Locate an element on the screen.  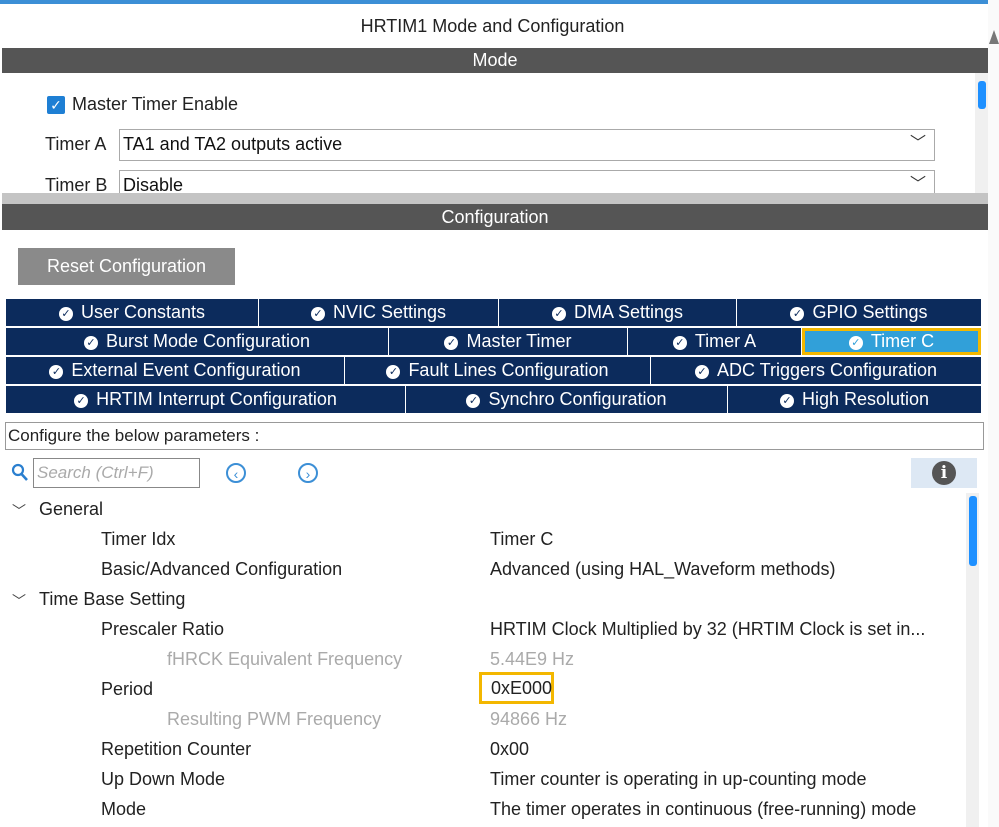
mode-scrollbar is located at coordinates (981, 133).